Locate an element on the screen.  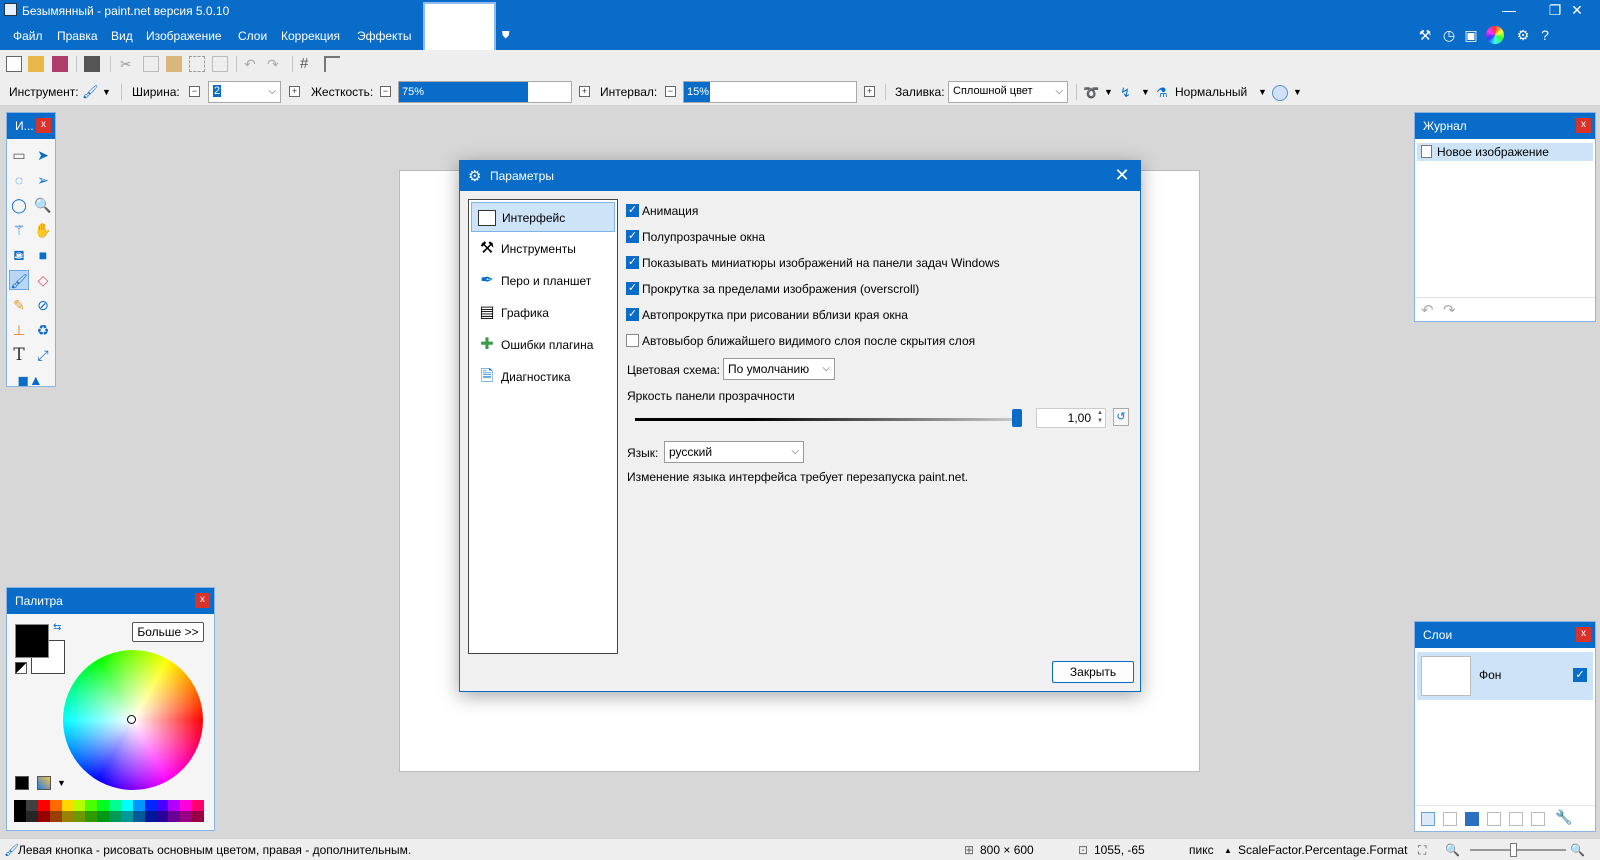
open-file-icon is located at coordinates (36, 64).